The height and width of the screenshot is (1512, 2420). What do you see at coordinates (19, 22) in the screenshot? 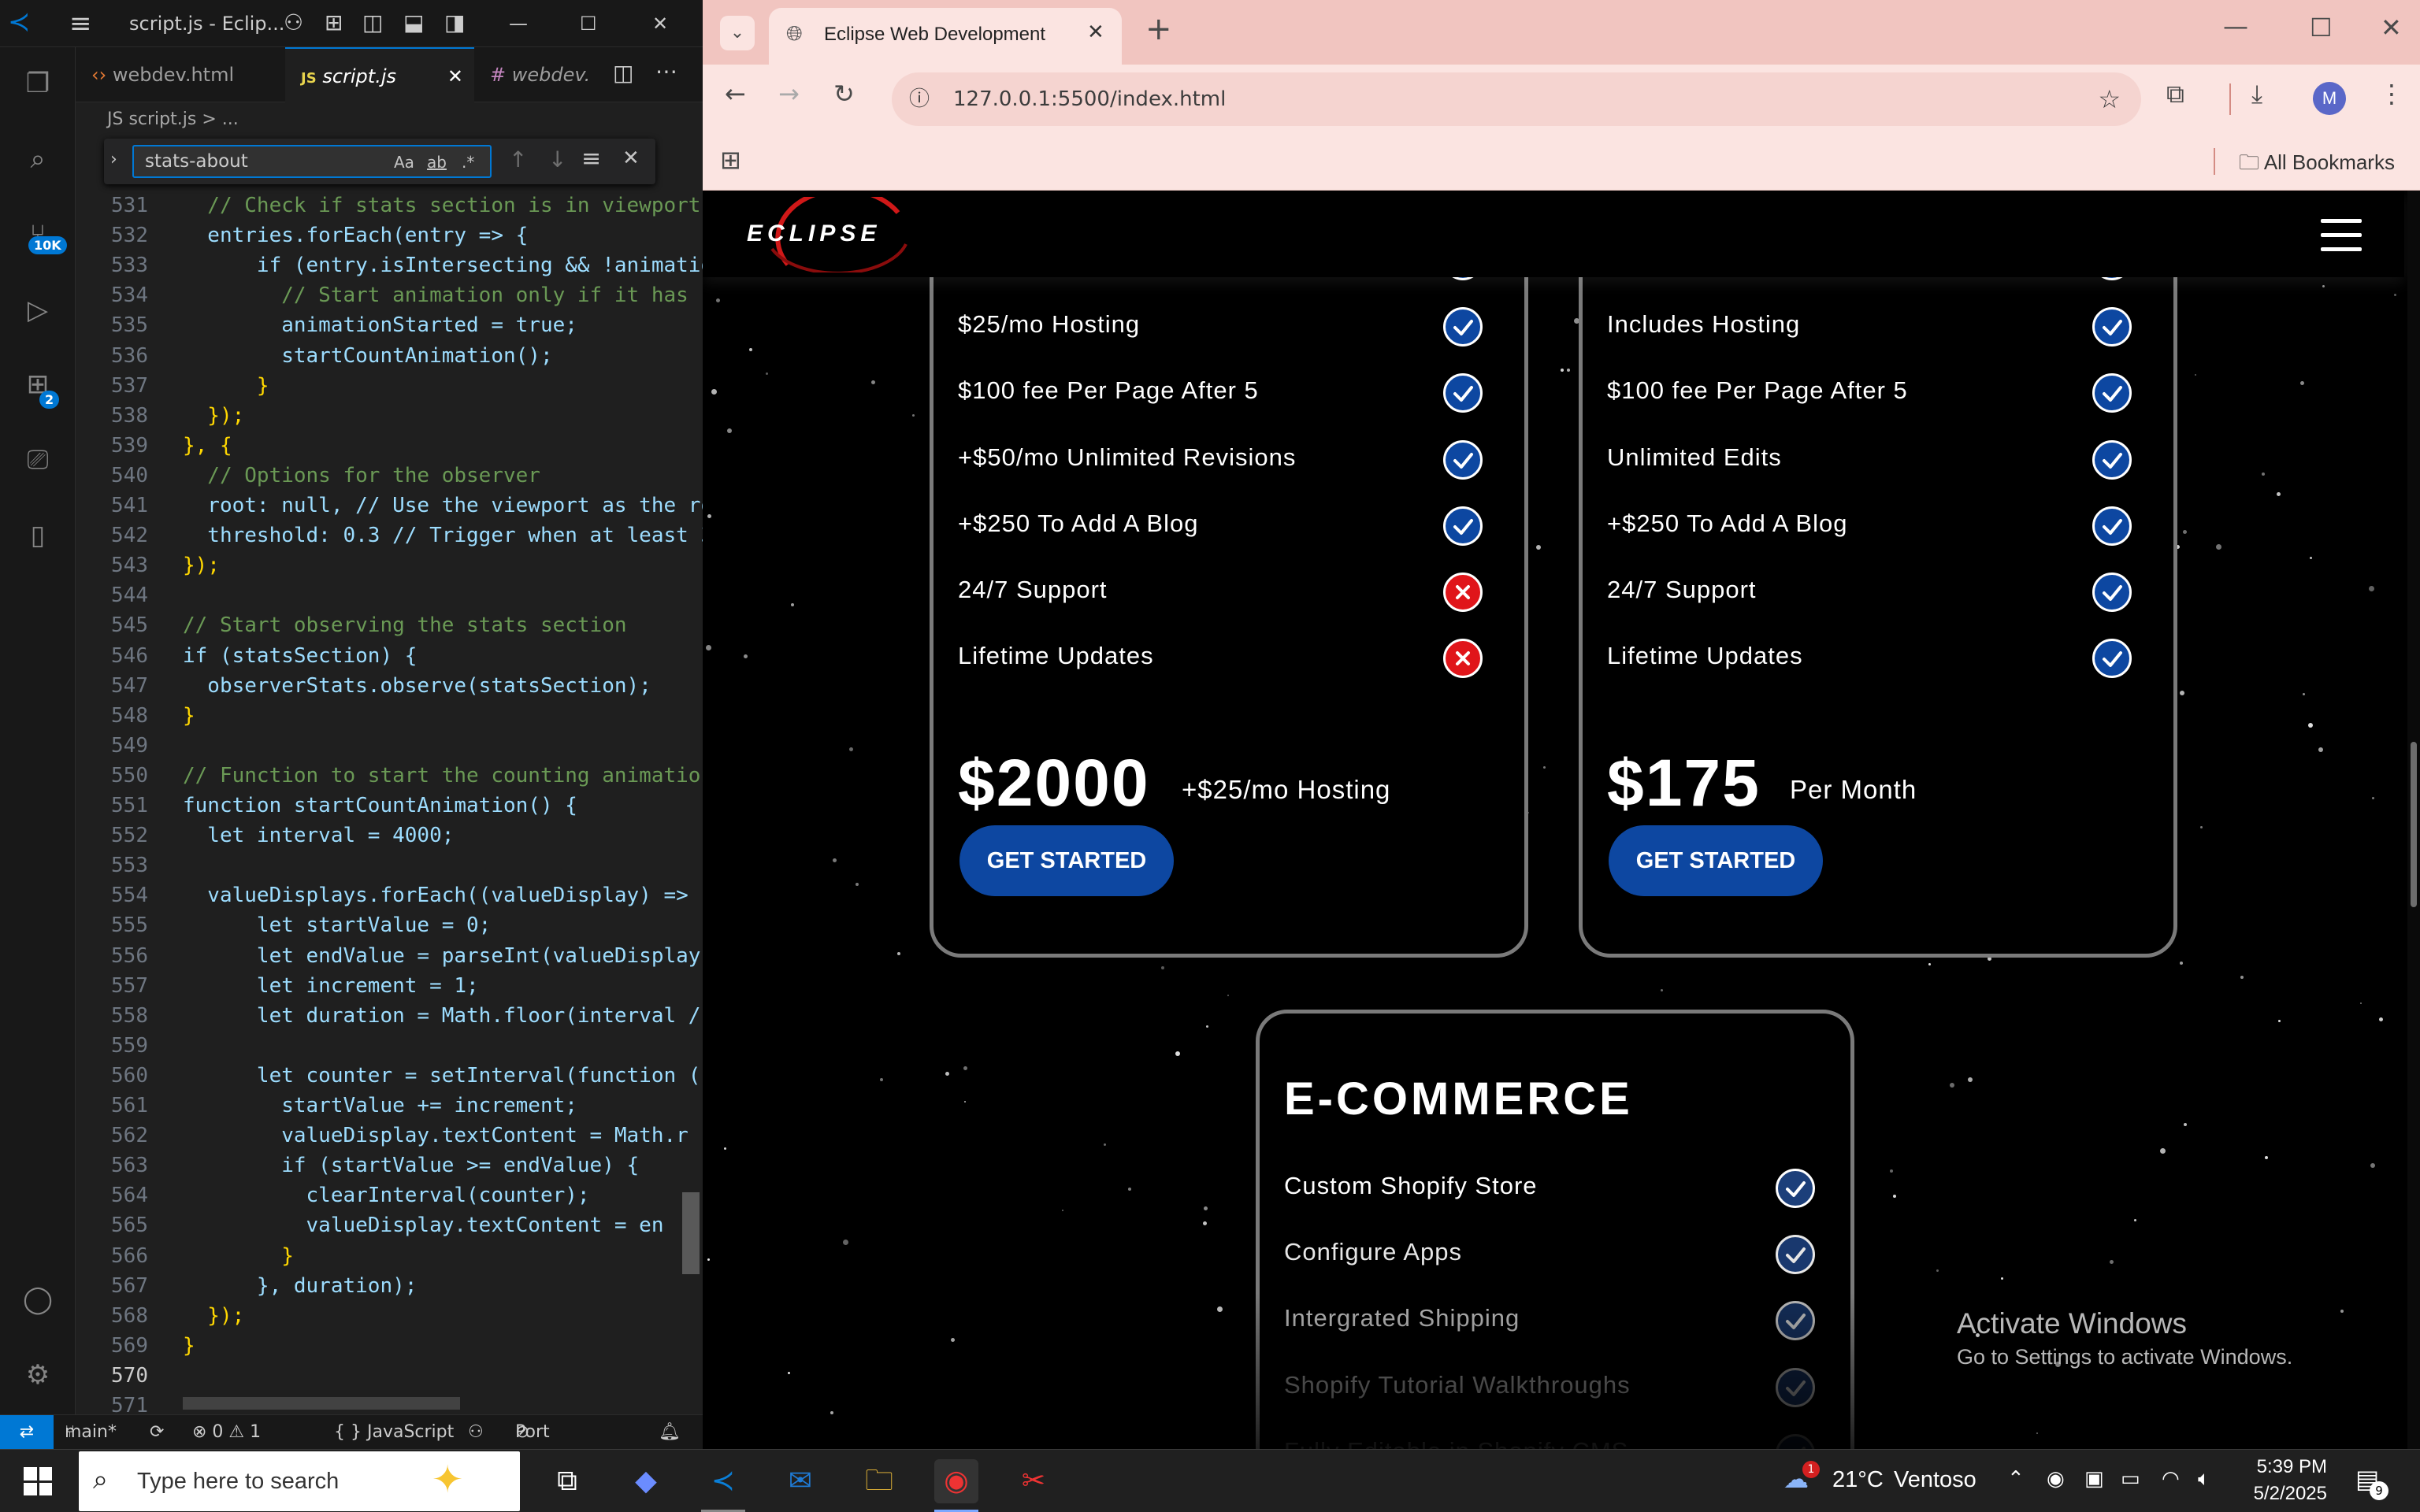
I see `vscode-logo-icon: ≺` at bounding box center [19, 22].